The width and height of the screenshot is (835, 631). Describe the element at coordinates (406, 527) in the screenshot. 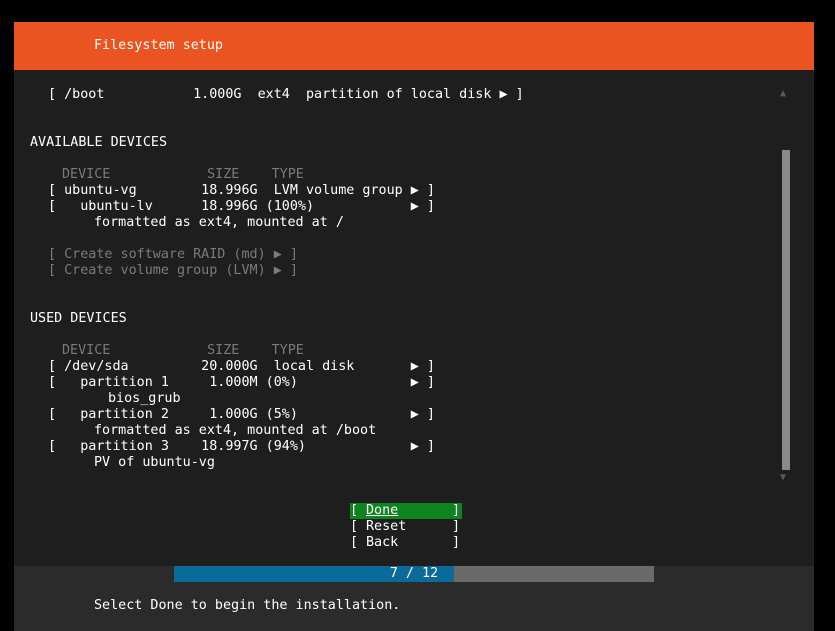

I see `reset-button: [Reset]` at that location.